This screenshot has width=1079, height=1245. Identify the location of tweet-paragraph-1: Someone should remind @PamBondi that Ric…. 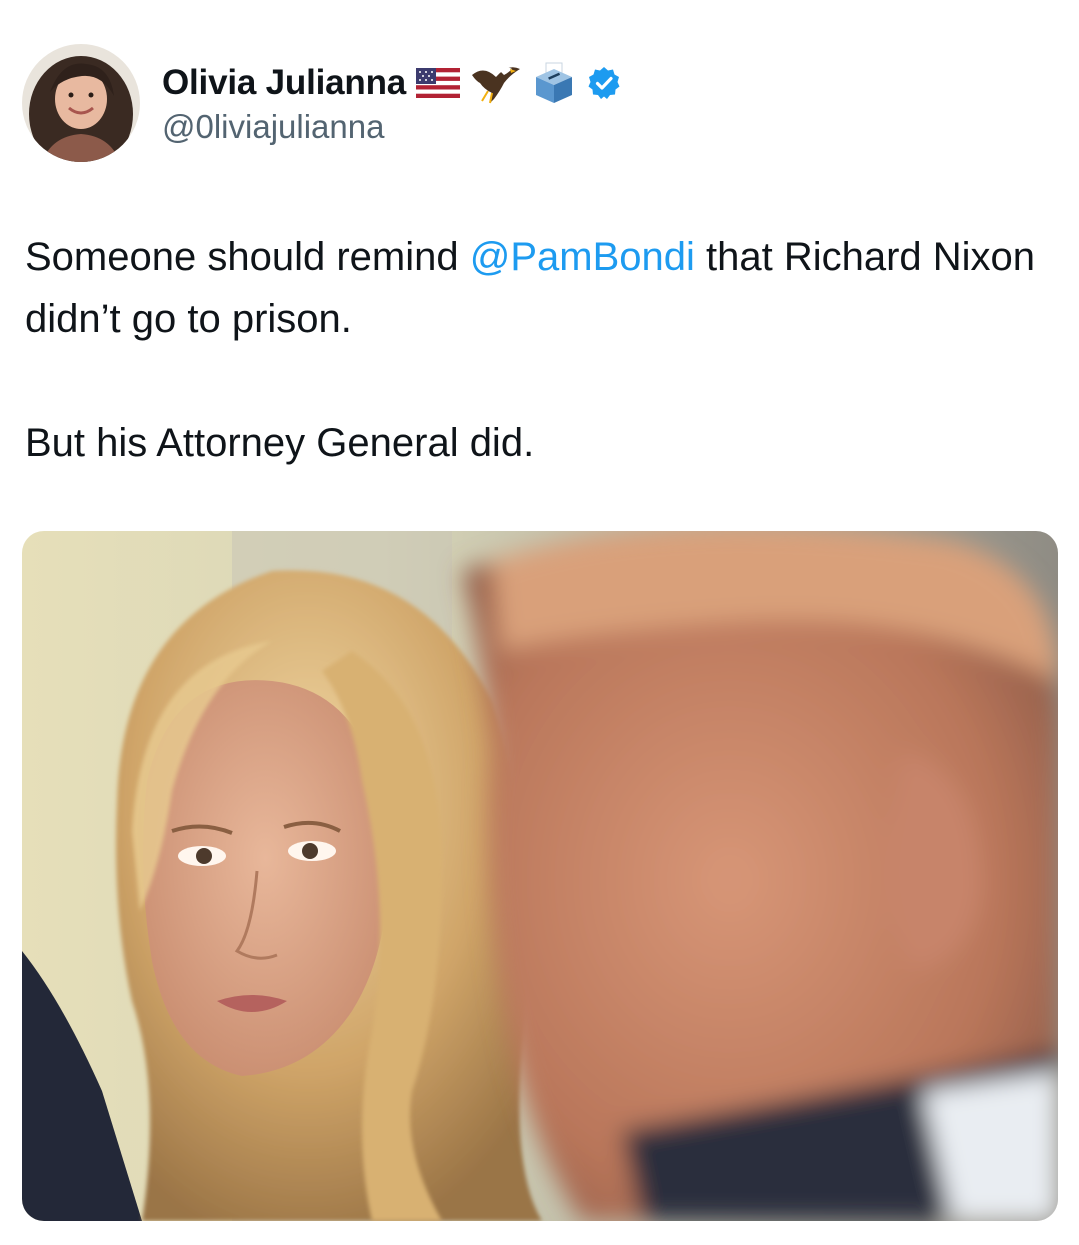
(540, 288).